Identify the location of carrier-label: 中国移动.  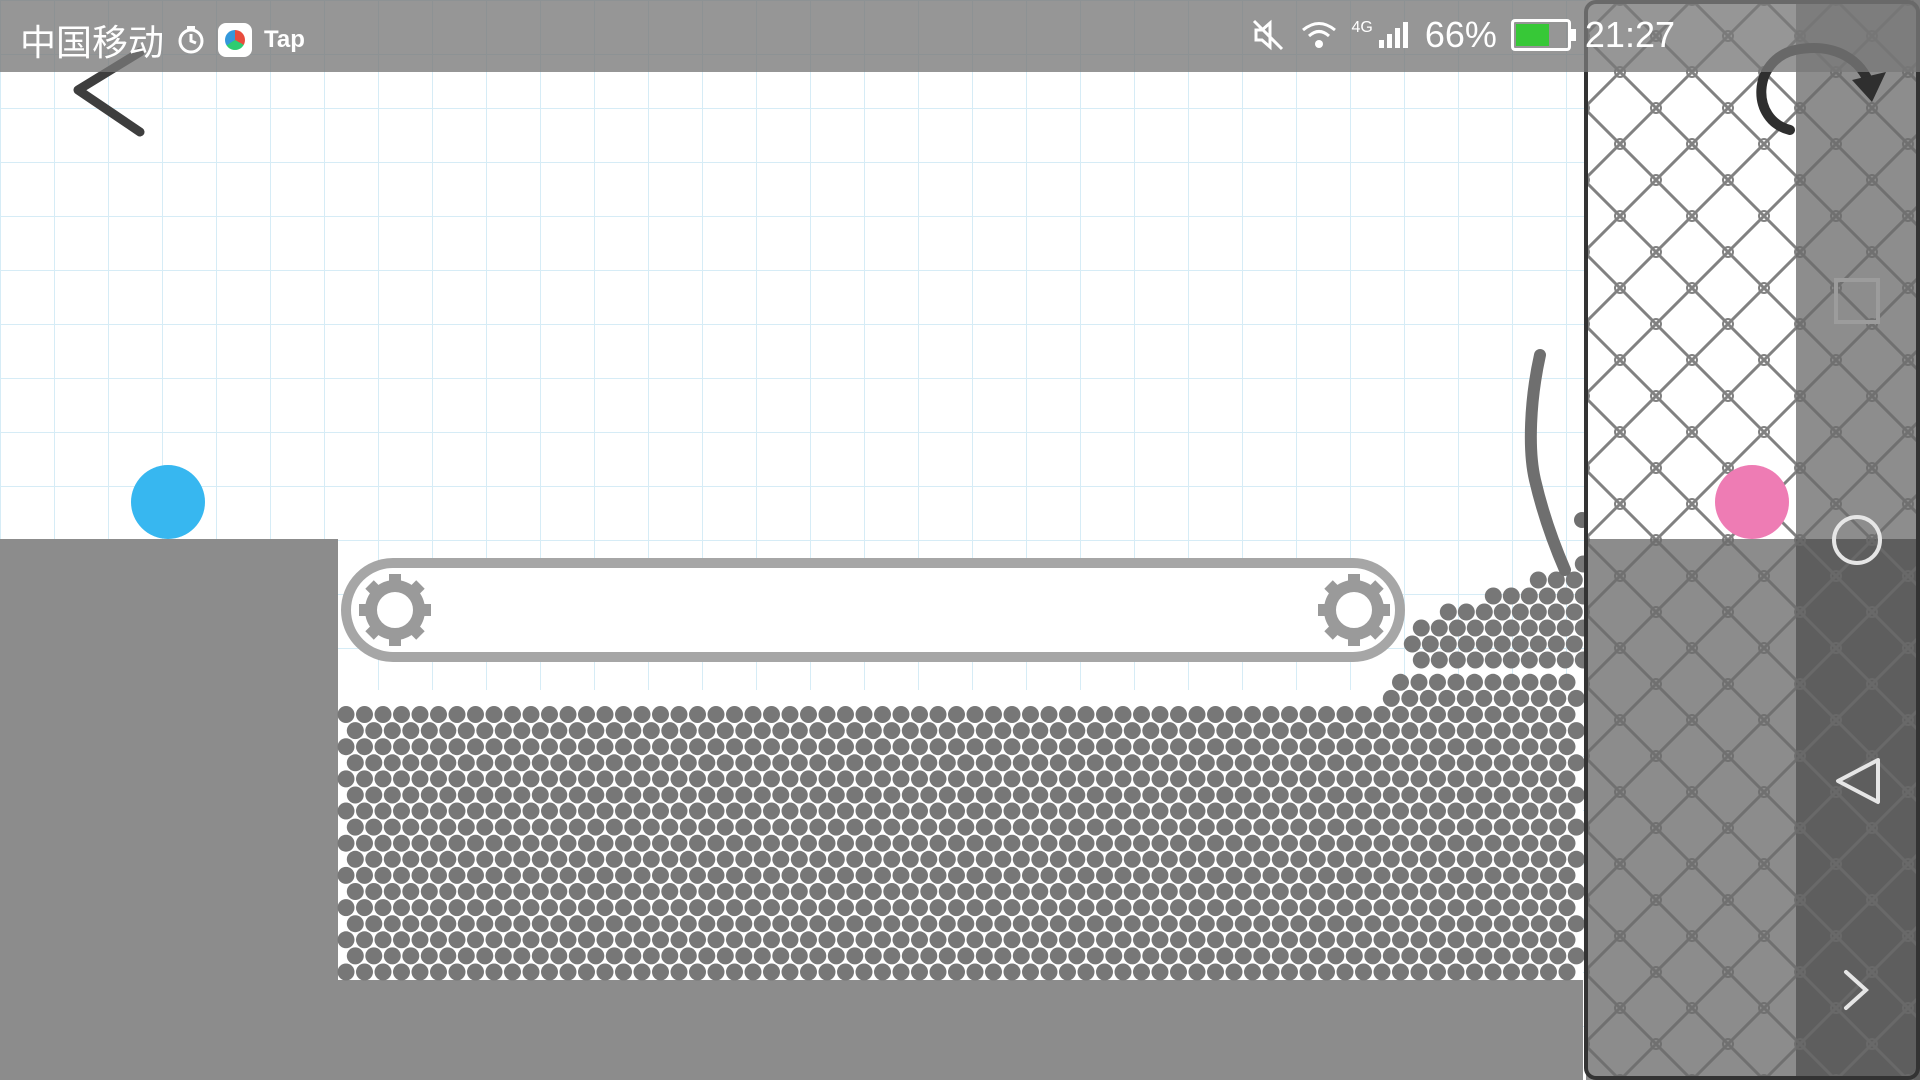
(92, 42).